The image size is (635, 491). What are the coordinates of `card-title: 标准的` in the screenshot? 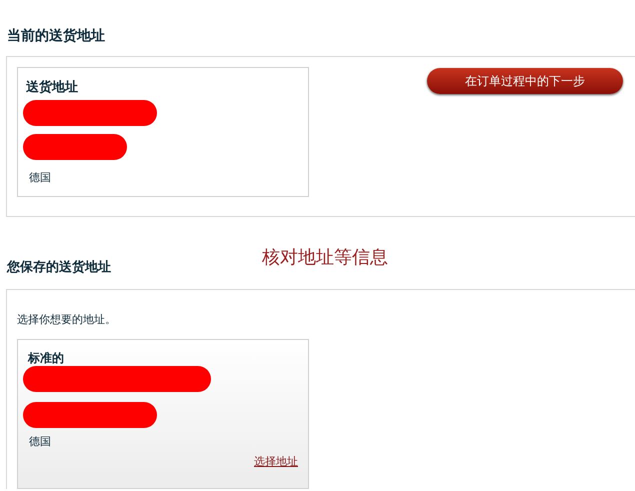 It's located at (46, 358).